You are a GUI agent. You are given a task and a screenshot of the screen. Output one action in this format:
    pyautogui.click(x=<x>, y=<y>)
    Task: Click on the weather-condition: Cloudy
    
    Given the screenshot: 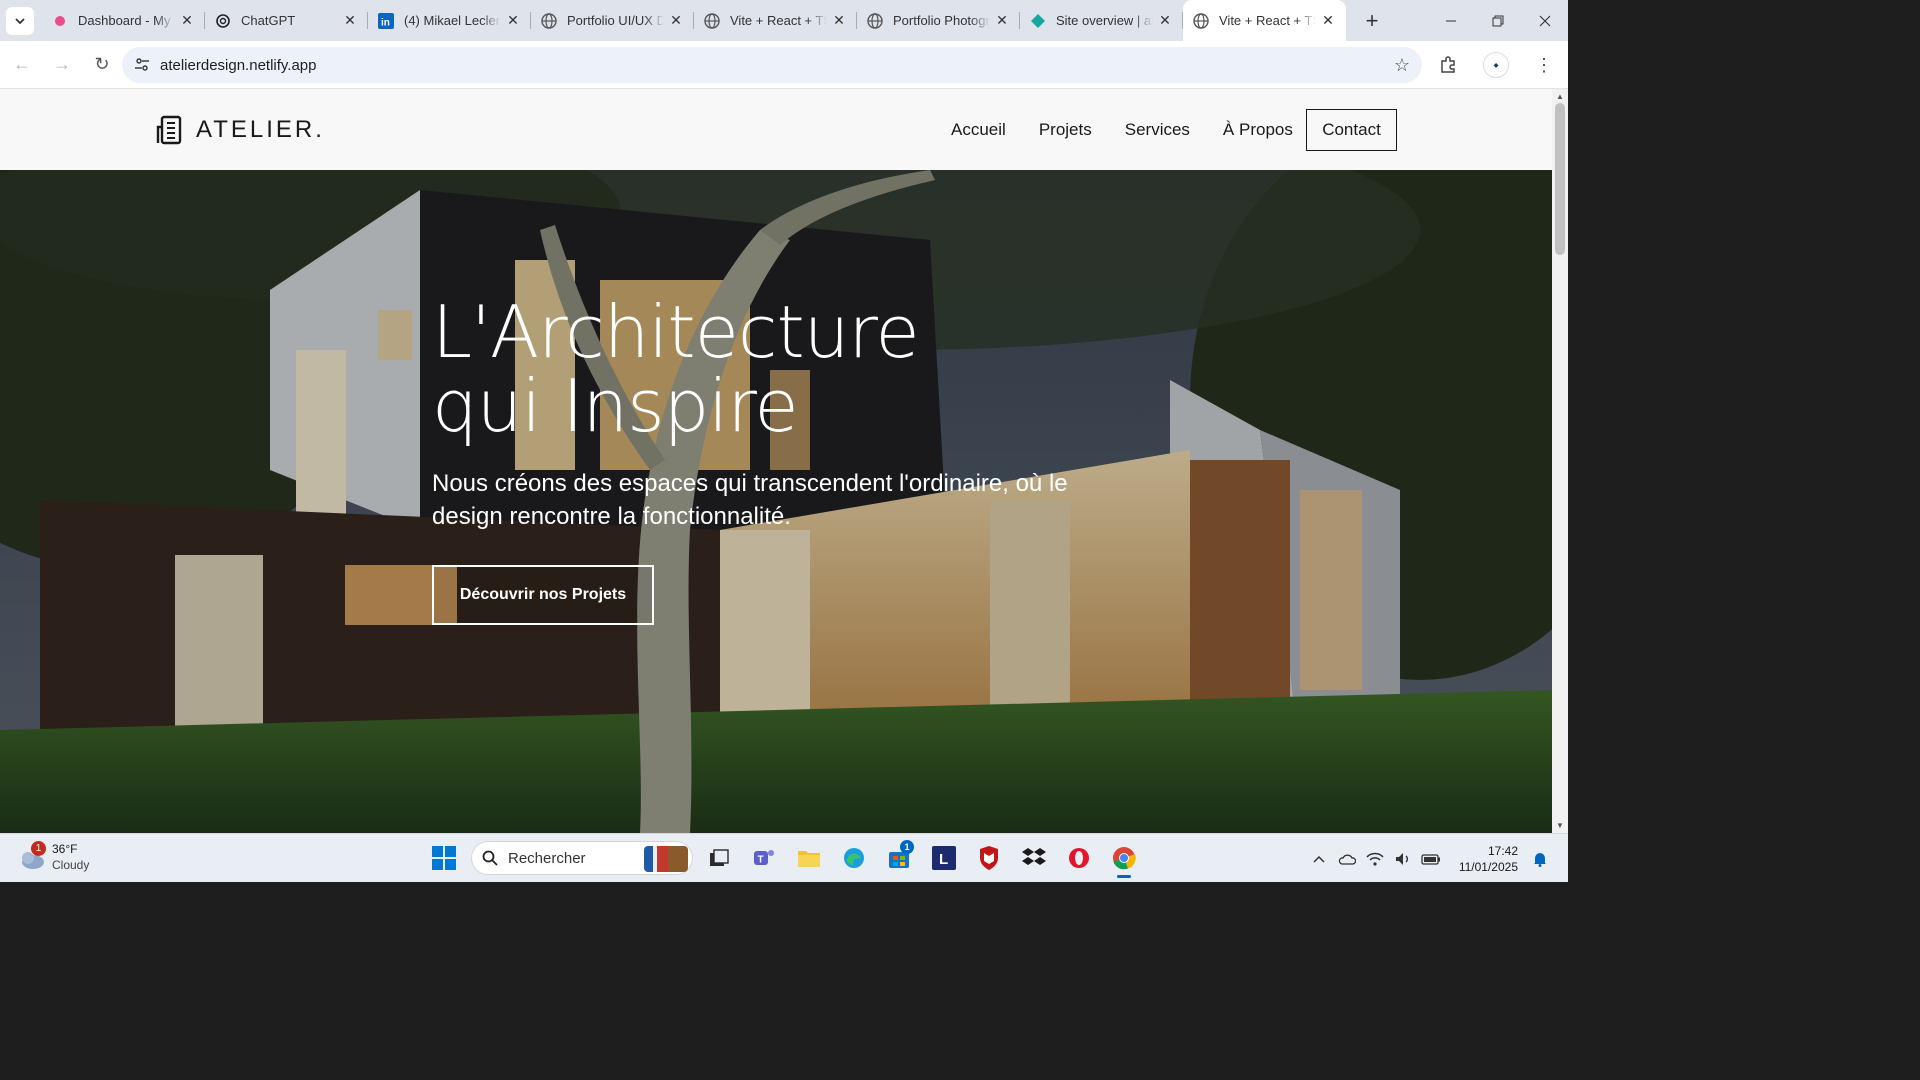 What is the action you would take?
    pyautogui.click(x=71, y=865)
    